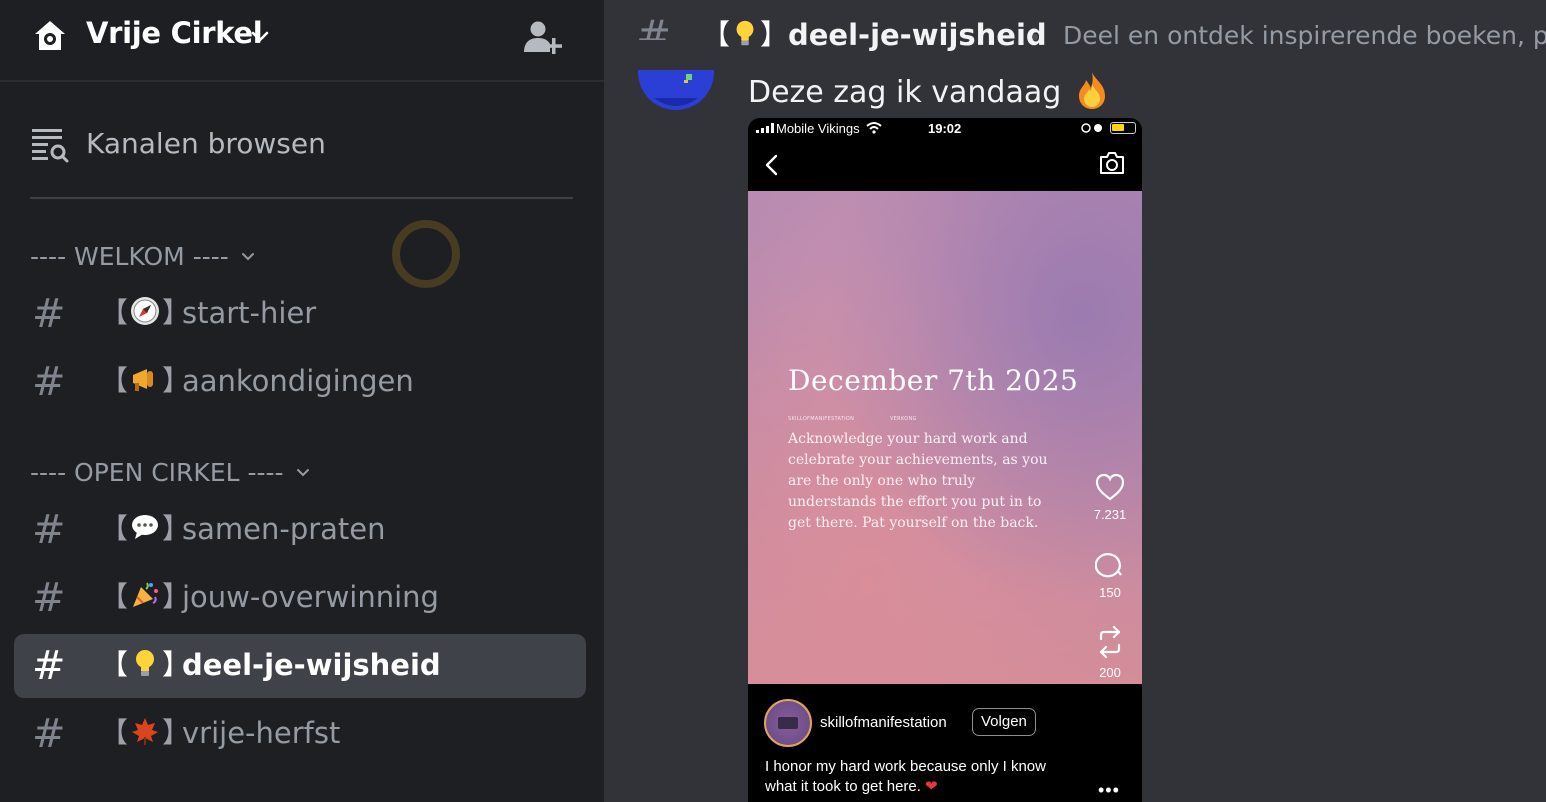 The image size is (1546, 802). What do you see at coordinates (1123, 128) in the screenshot?
I see `battery-icon` at bounding box center [1123, 128].